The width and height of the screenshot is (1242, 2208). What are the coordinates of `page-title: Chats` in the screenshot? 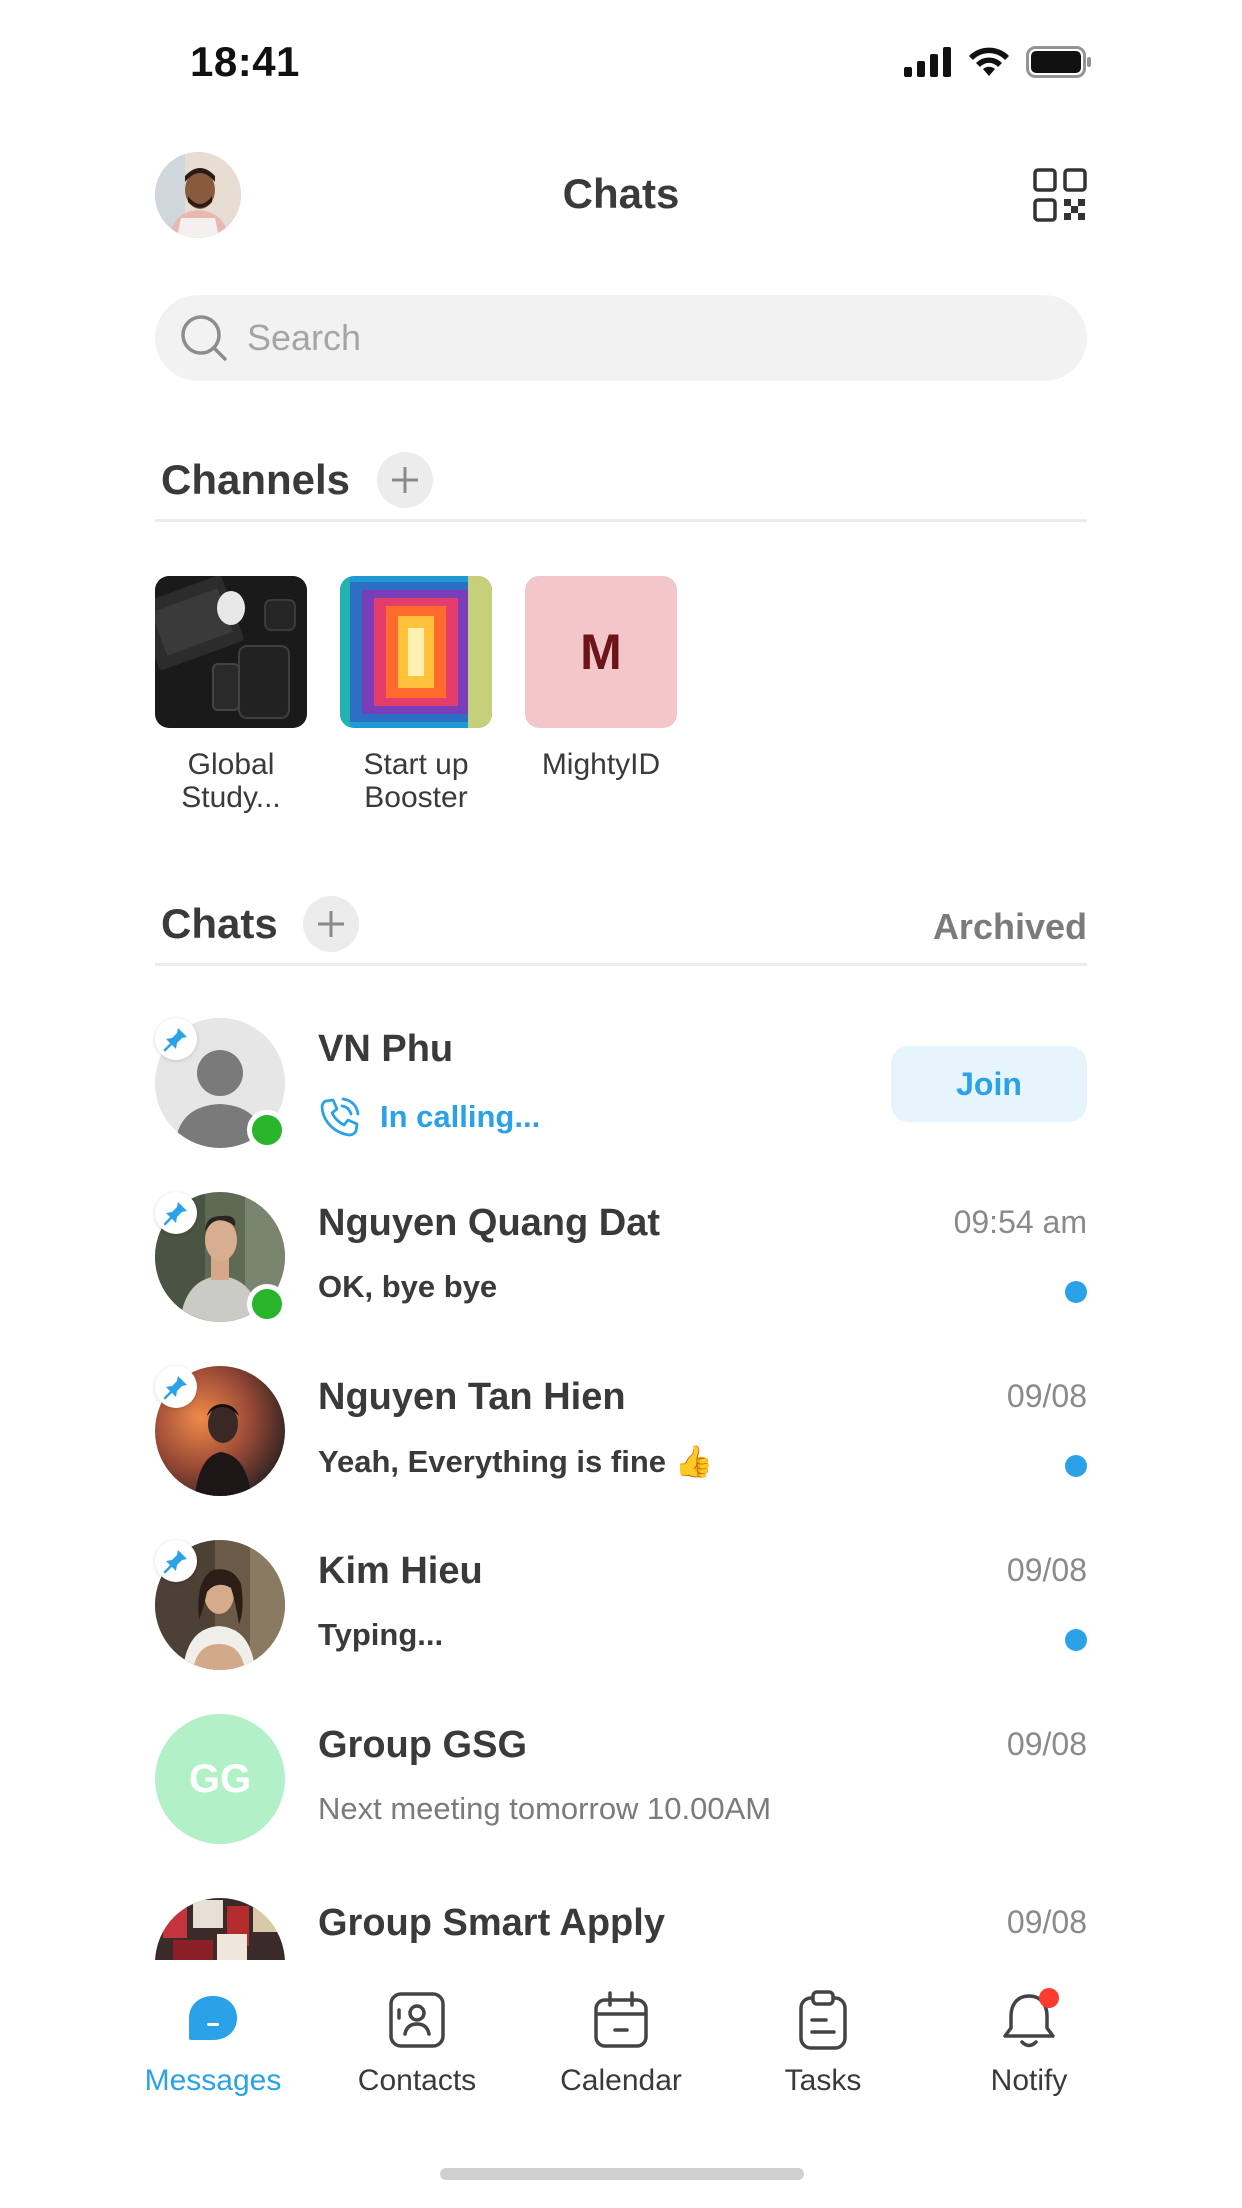 It's located at (621, 193).